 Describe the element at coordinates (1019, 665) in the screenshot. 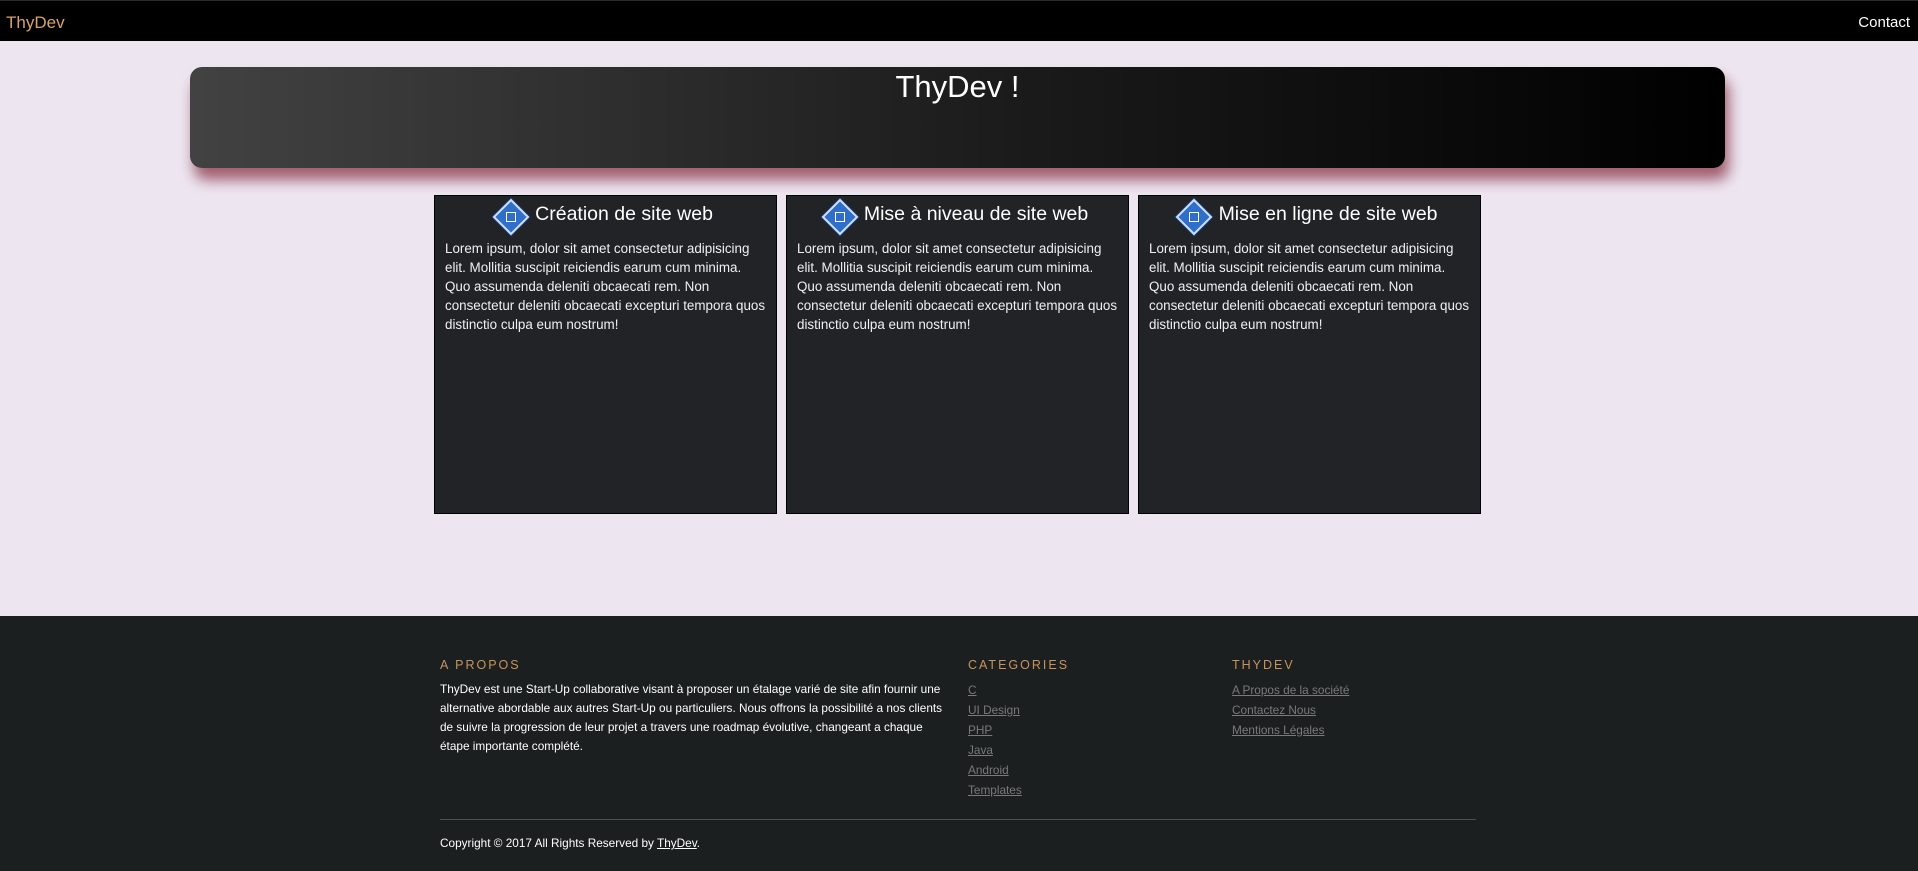

I see `footer-categories-heading: CATEGORIES` at that location.